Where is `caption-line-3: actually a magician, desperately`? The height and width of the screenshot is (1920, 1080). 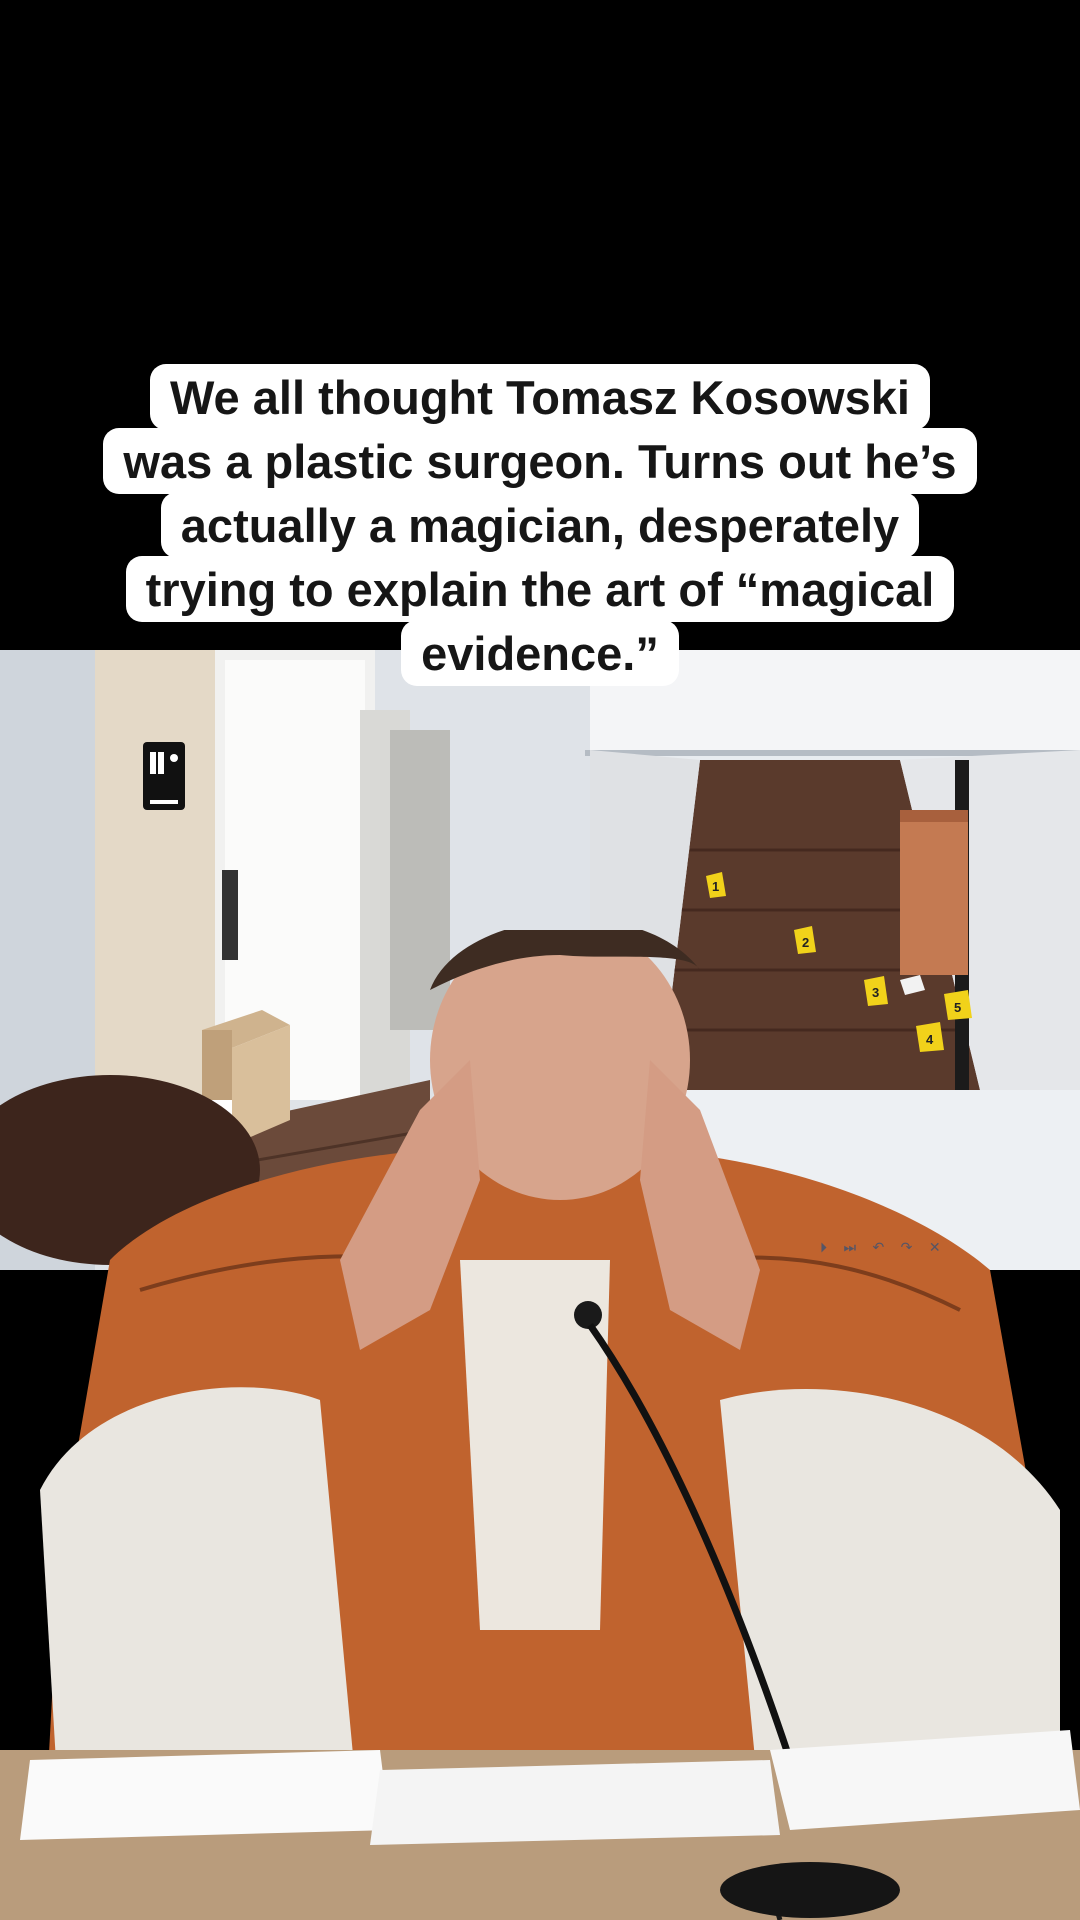
caption-line-3: actually a magician, desperately is located at coordinates (540, 525).